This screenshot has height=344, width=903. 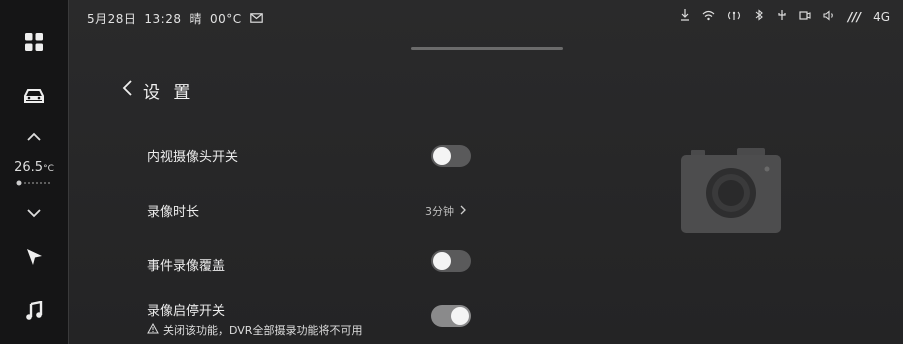 What do you see at coordinates (708, 17) in the screenshot?
I see `wifi-icon` at bounding box center [708, 17].